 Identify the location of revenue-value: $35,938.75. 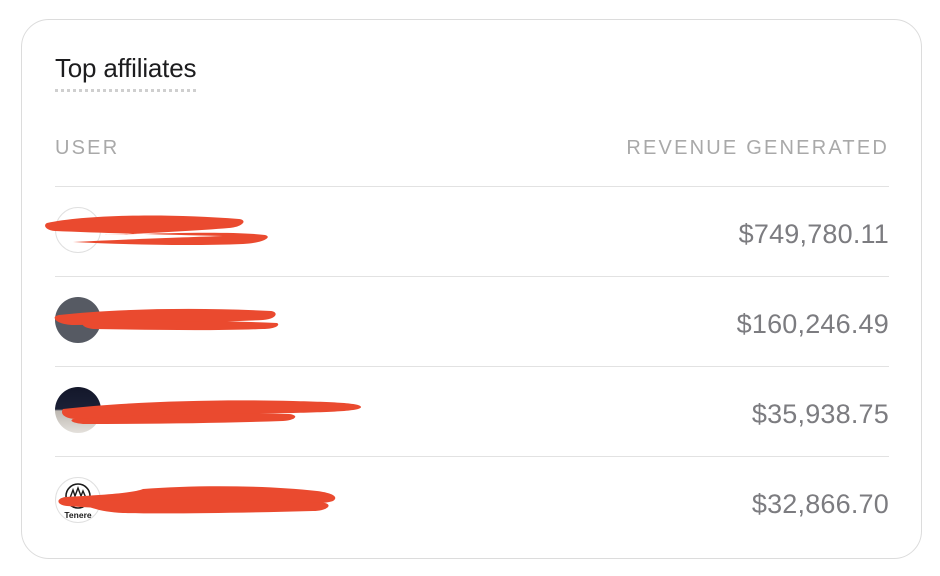
(820, 414).